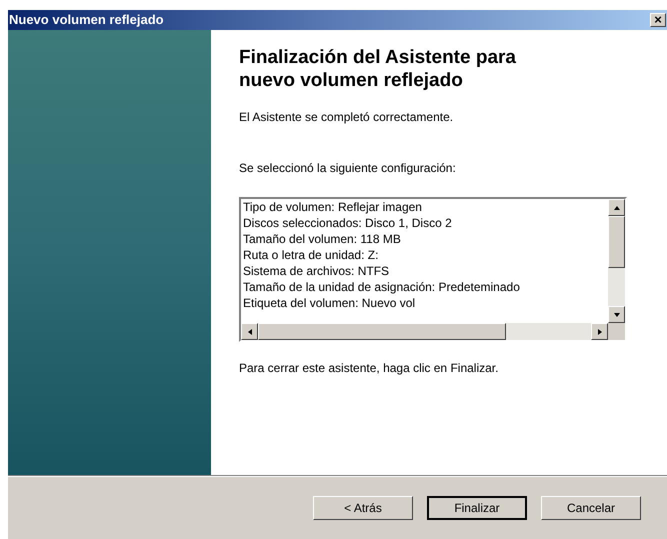 The width and height of the screenshot is (667, 539). I want to click on horizontal-scrollbar, so click(424, 331).